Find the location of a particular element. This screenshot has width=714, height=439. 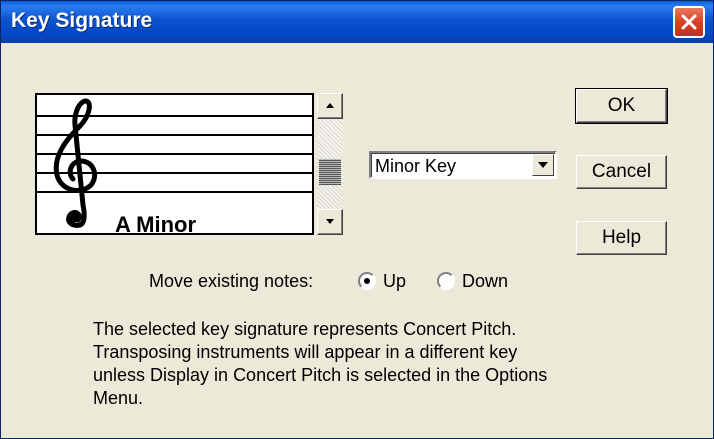

key-signature-preview: A Minor is located at coordinates (174, 164).